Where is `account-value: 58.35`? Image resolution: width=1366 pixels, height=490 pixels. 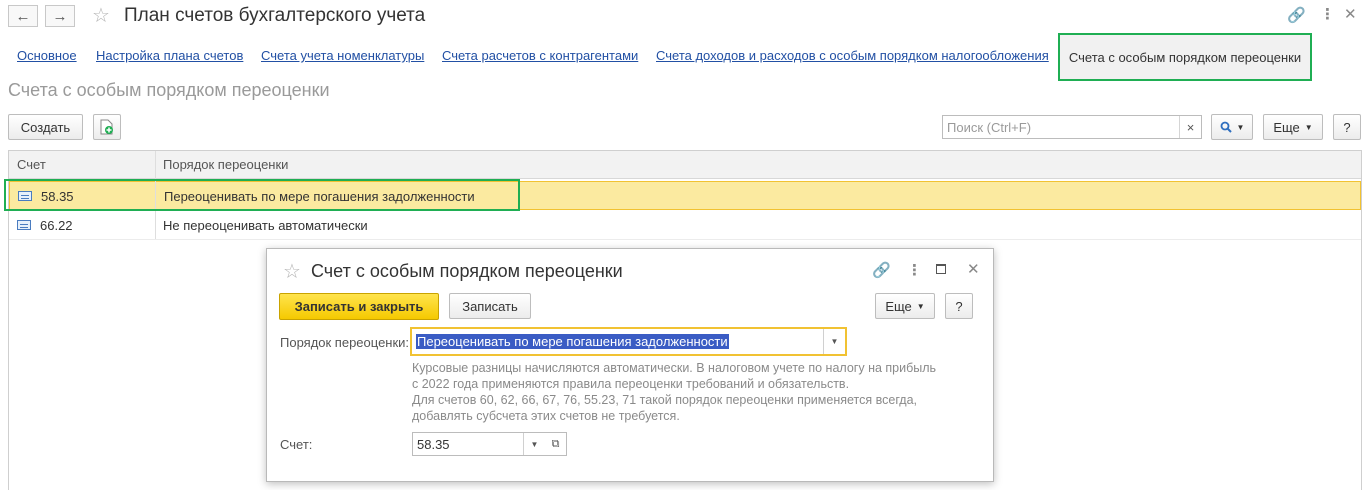 account-value: 58.35 is located at coordinates (433, 444).